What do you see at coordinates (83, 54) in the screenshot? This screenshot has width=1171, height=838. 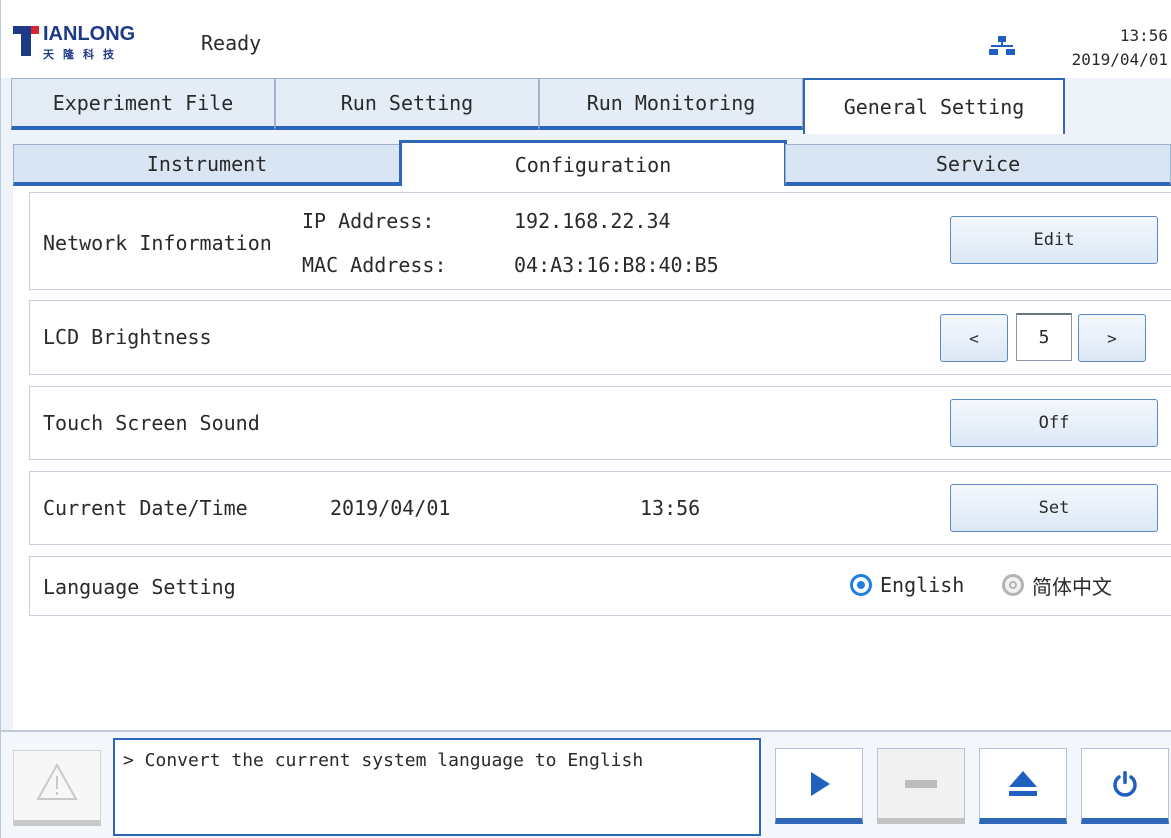 I see `logo-subtitle: 天隆科技` at bounding box center [83, 54].